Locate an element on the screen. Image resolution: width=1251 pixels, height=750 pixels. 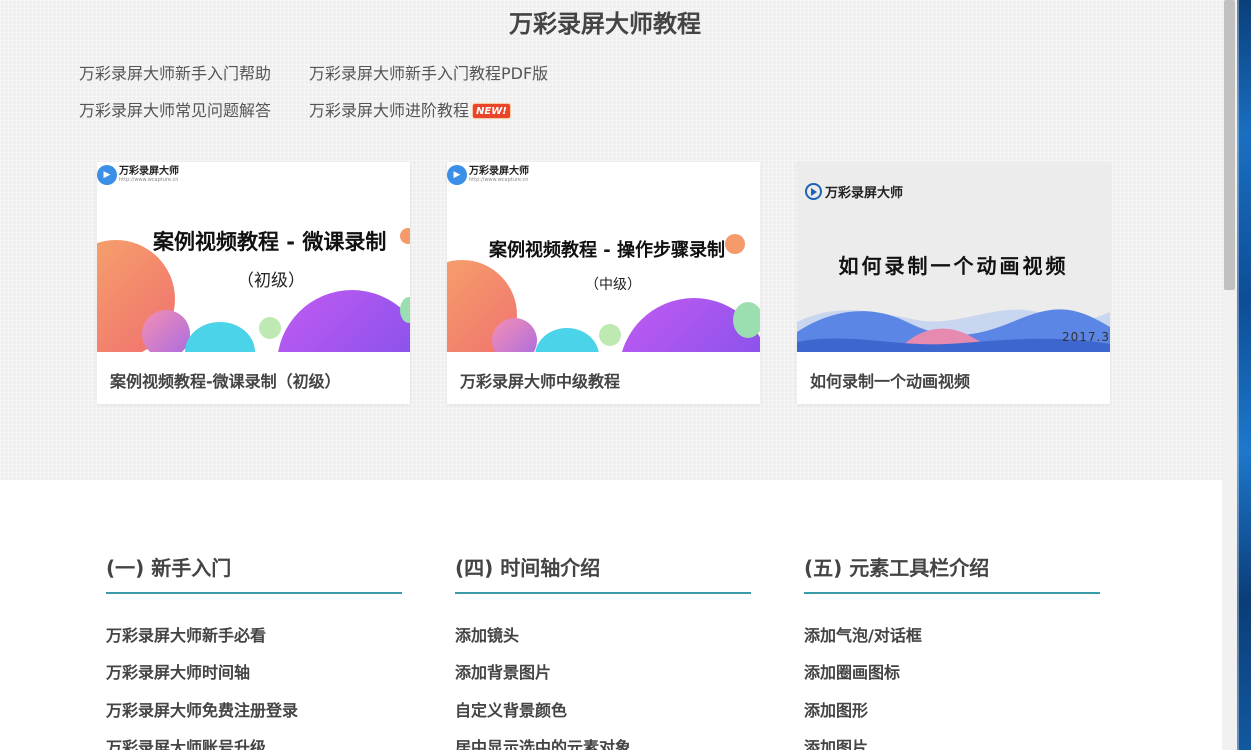
thumb-subtitle: （初级） is located at coordinates (271, 281).